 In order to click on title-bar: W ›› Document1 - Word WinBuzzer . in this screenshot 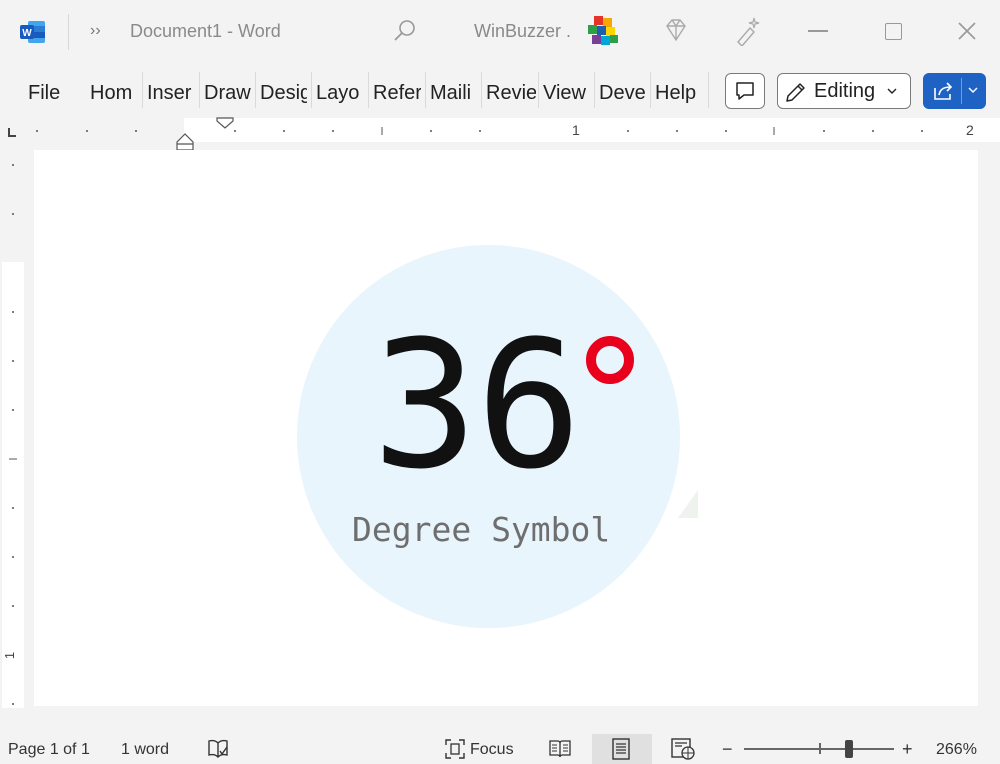, I will do `click(500, 32)`.